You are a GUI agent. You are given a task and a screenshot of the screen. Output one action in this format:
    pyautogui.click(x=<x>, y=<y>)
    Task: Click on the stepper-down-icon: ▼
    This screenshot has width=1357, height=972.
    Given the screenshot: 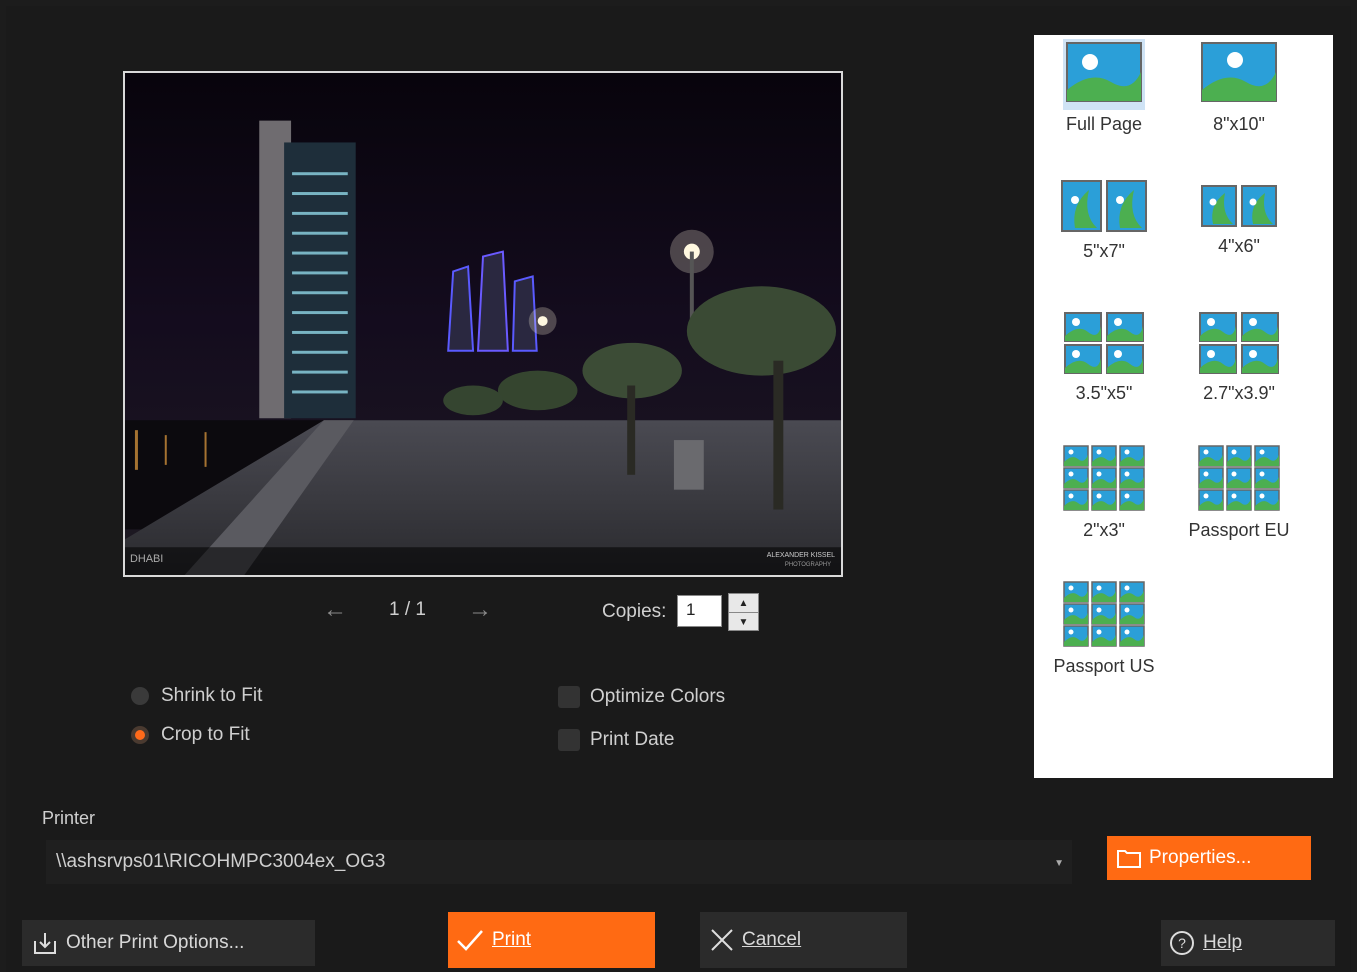 What is the action you would take?
    pyautogui.click(x=743, y=622)
    